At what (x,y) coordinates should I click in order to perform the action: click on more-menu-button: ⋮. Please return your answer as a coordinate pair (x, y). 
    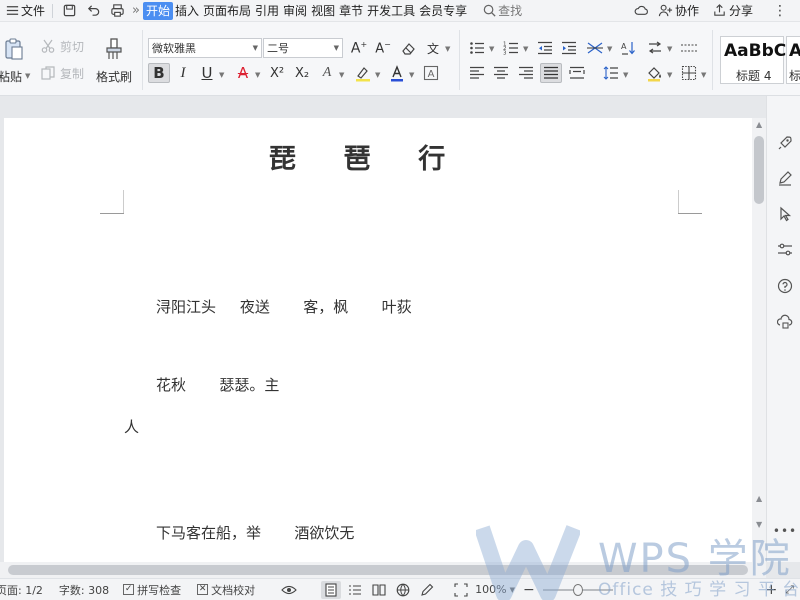
    Looking at the image, I should click on (780, 11).